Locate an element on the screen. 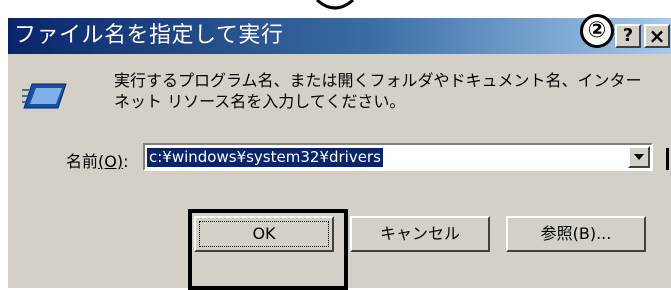  help-button: ? is located at coordinates (628, 36).